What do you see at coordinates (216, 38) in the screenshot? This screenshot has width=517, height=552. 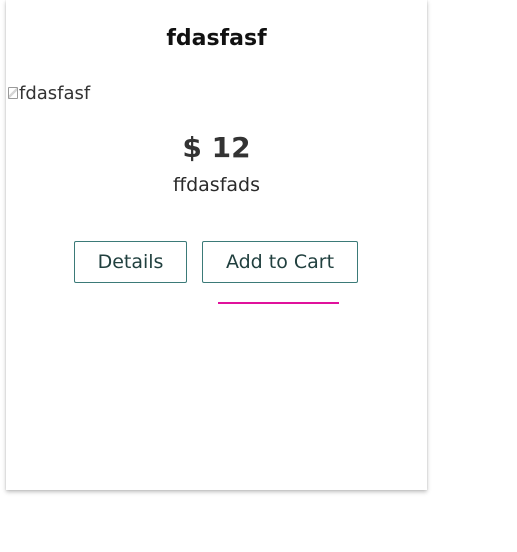 I see `product-title: fdasfasf` at bounding box center [216, 38].